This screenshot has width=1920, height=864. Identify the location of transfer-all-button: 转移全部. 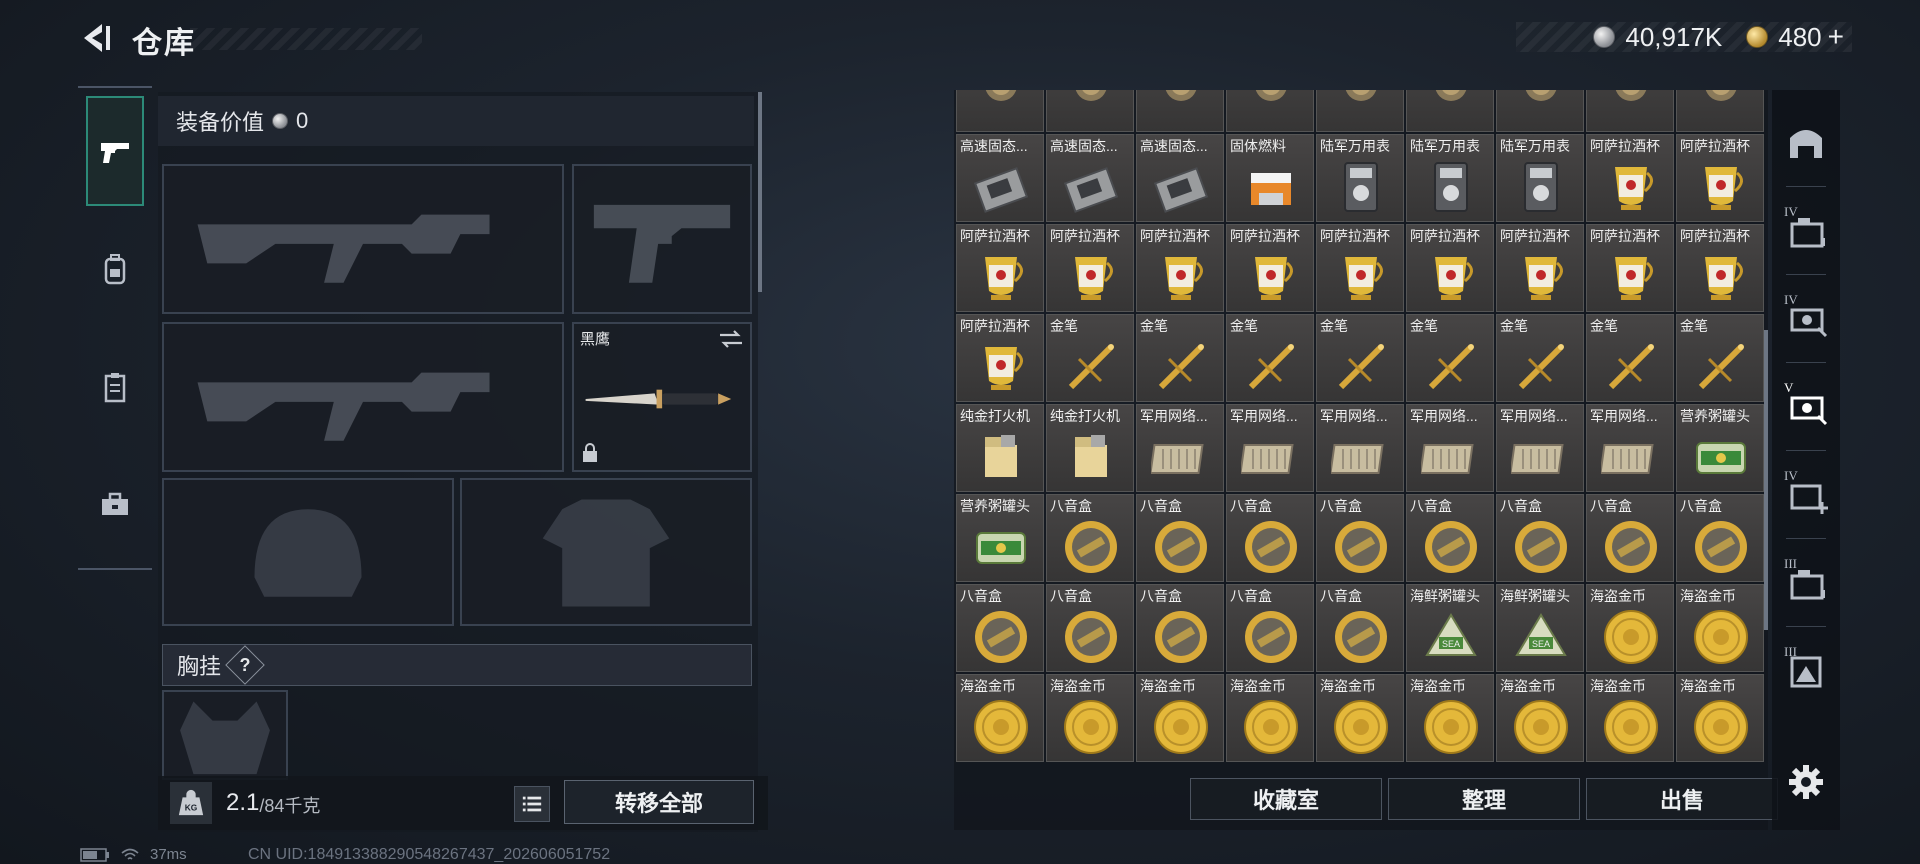
(659, 802).